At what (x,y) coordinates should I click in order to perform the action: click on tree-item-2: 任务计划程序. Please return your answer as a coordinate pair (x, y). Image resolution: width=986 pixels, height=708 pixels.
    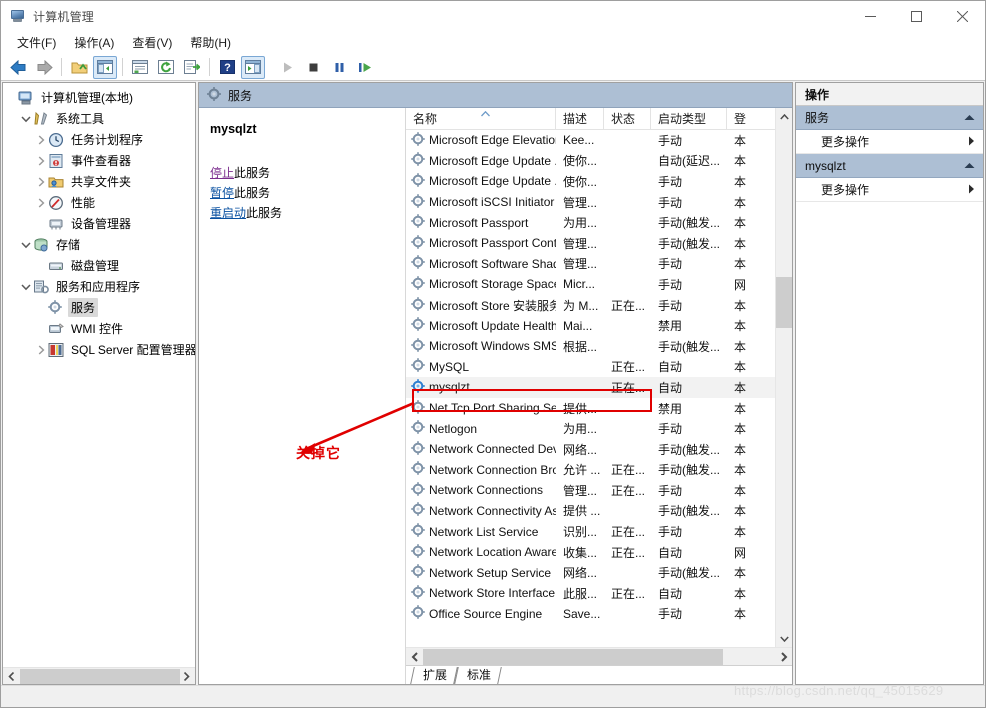
    Looking at the image, I should click on (99, 139).